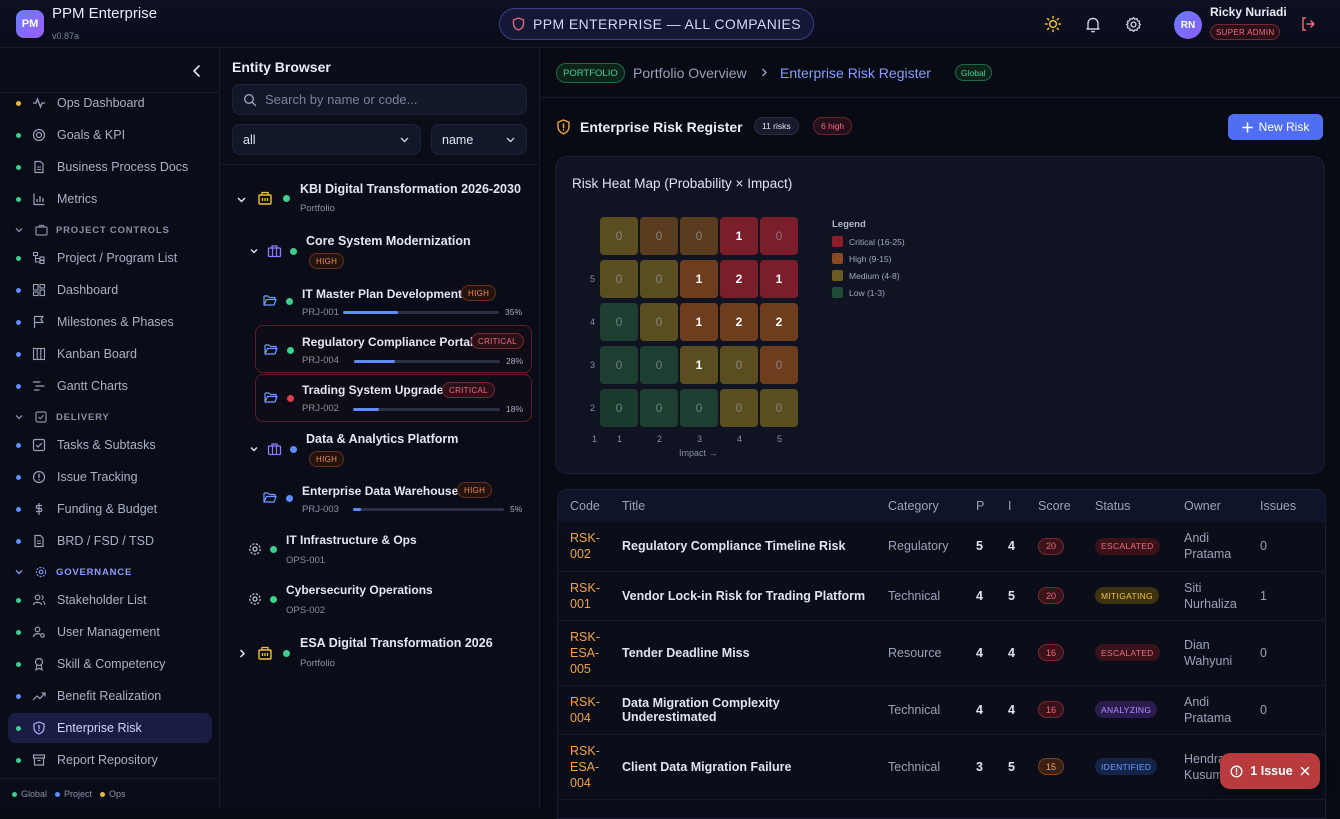  I want to click on column-header-status: Status, so click(1127, 506).